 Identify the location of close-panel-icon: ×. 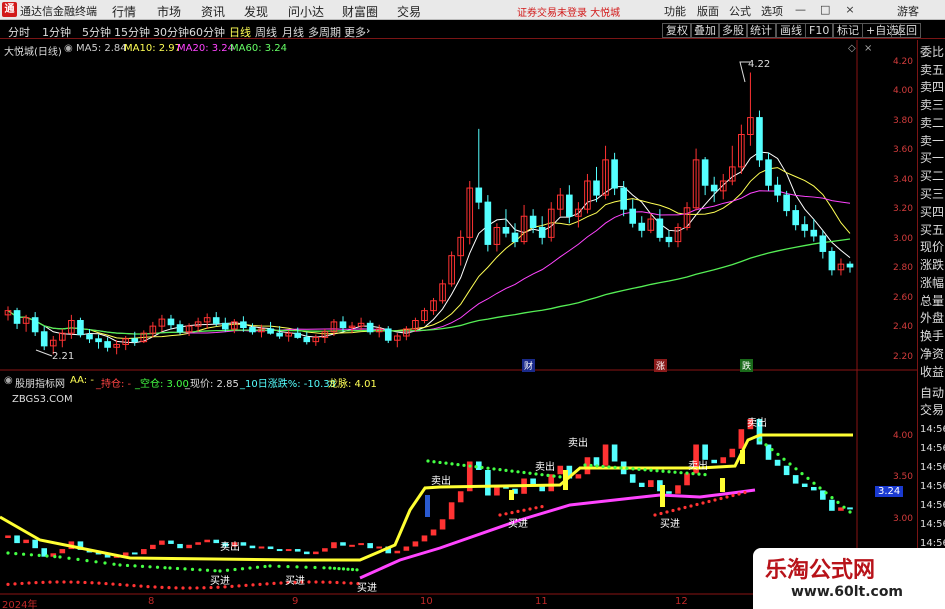
(868, 48).